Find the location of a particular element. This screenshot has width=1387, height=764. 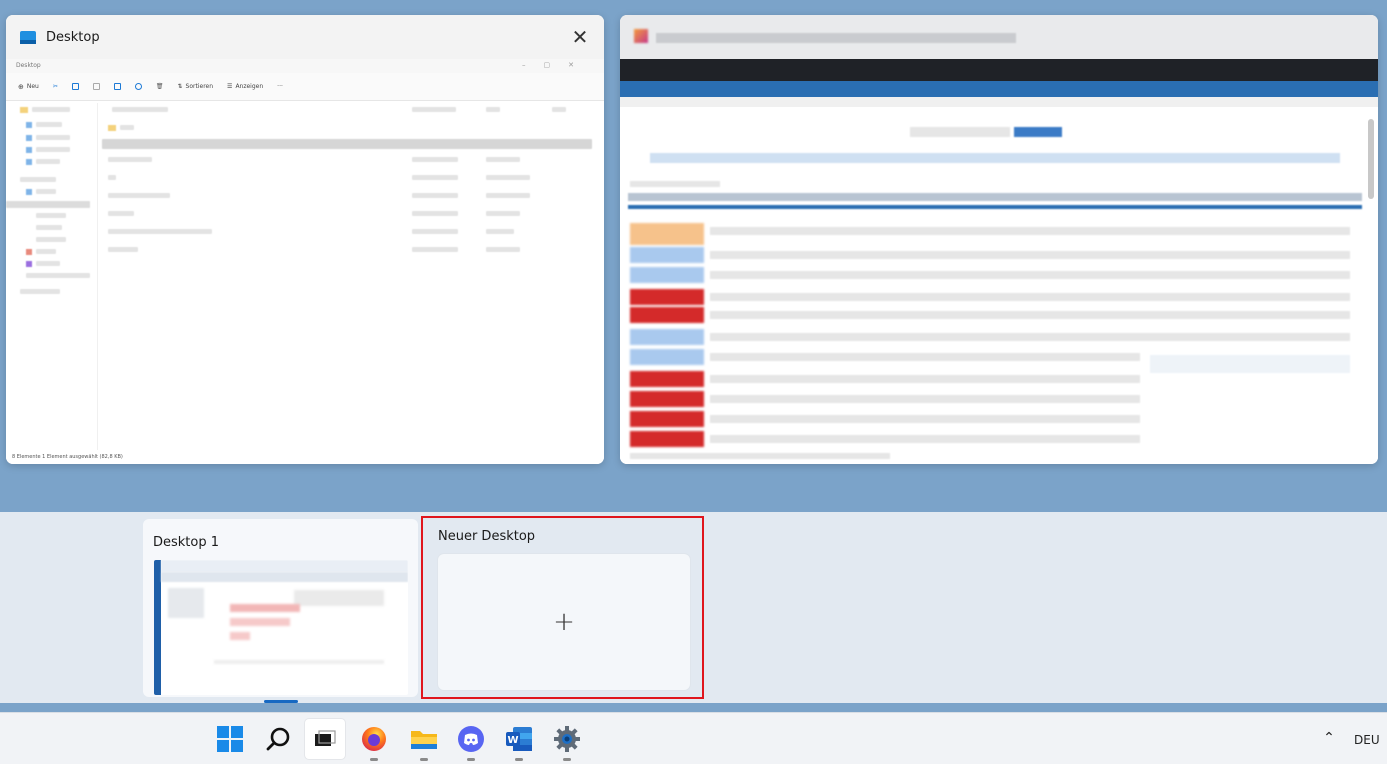

svg-text: W is located at coordinates (512, 740).